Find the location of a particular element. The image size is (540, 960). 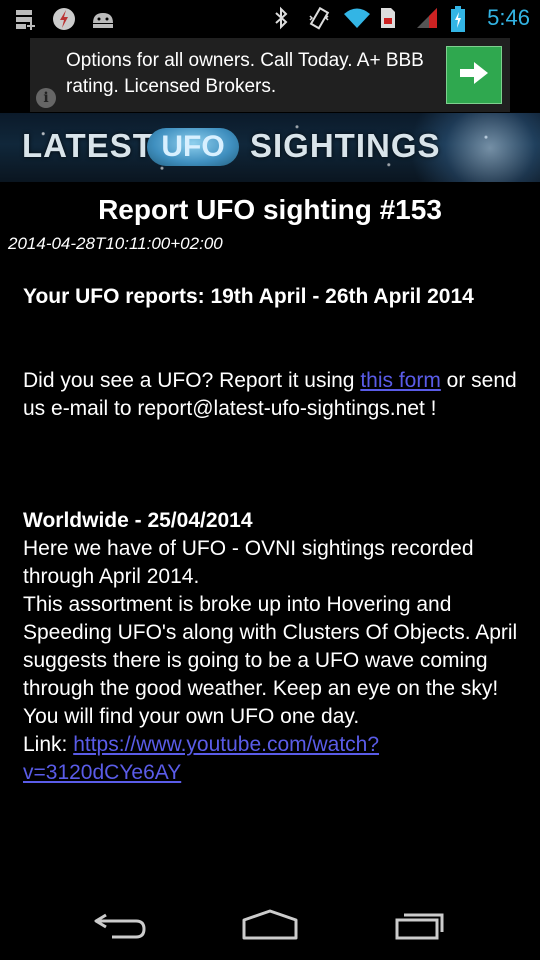

vibrate-icon is located at coordinates (319, 18).